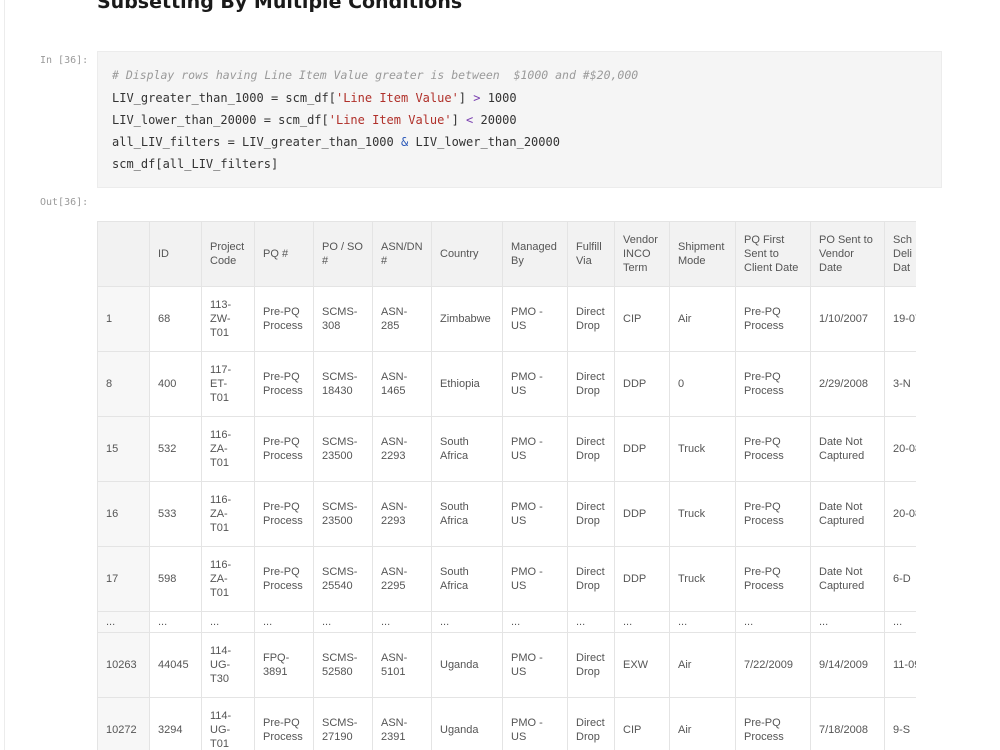 The width and height of the screenshot is (1000, 750). What do you see at coordinates (642, 449) in the screenshot?
I see `table-cell: DDP` at bounding box center [642, 449].